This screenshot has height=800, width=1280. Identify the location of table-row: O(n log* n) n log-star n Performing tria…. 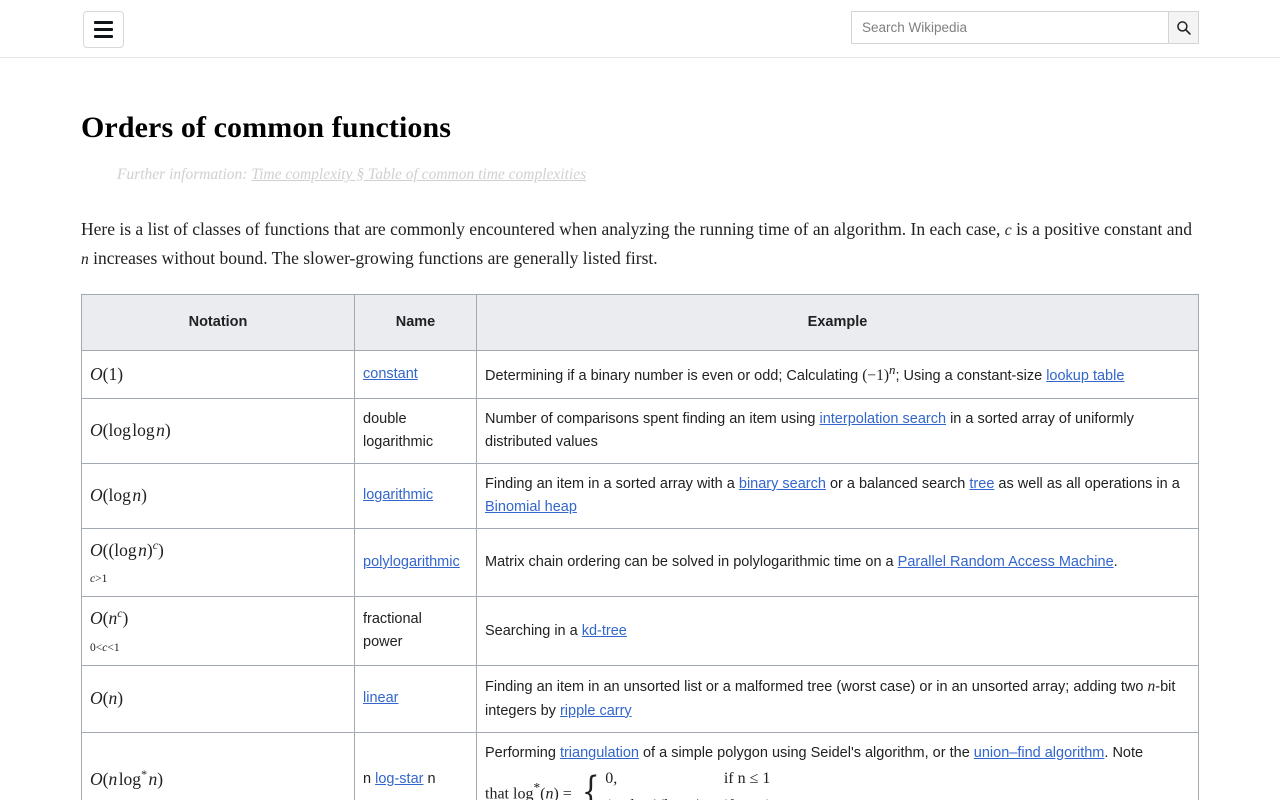
(640, 765).